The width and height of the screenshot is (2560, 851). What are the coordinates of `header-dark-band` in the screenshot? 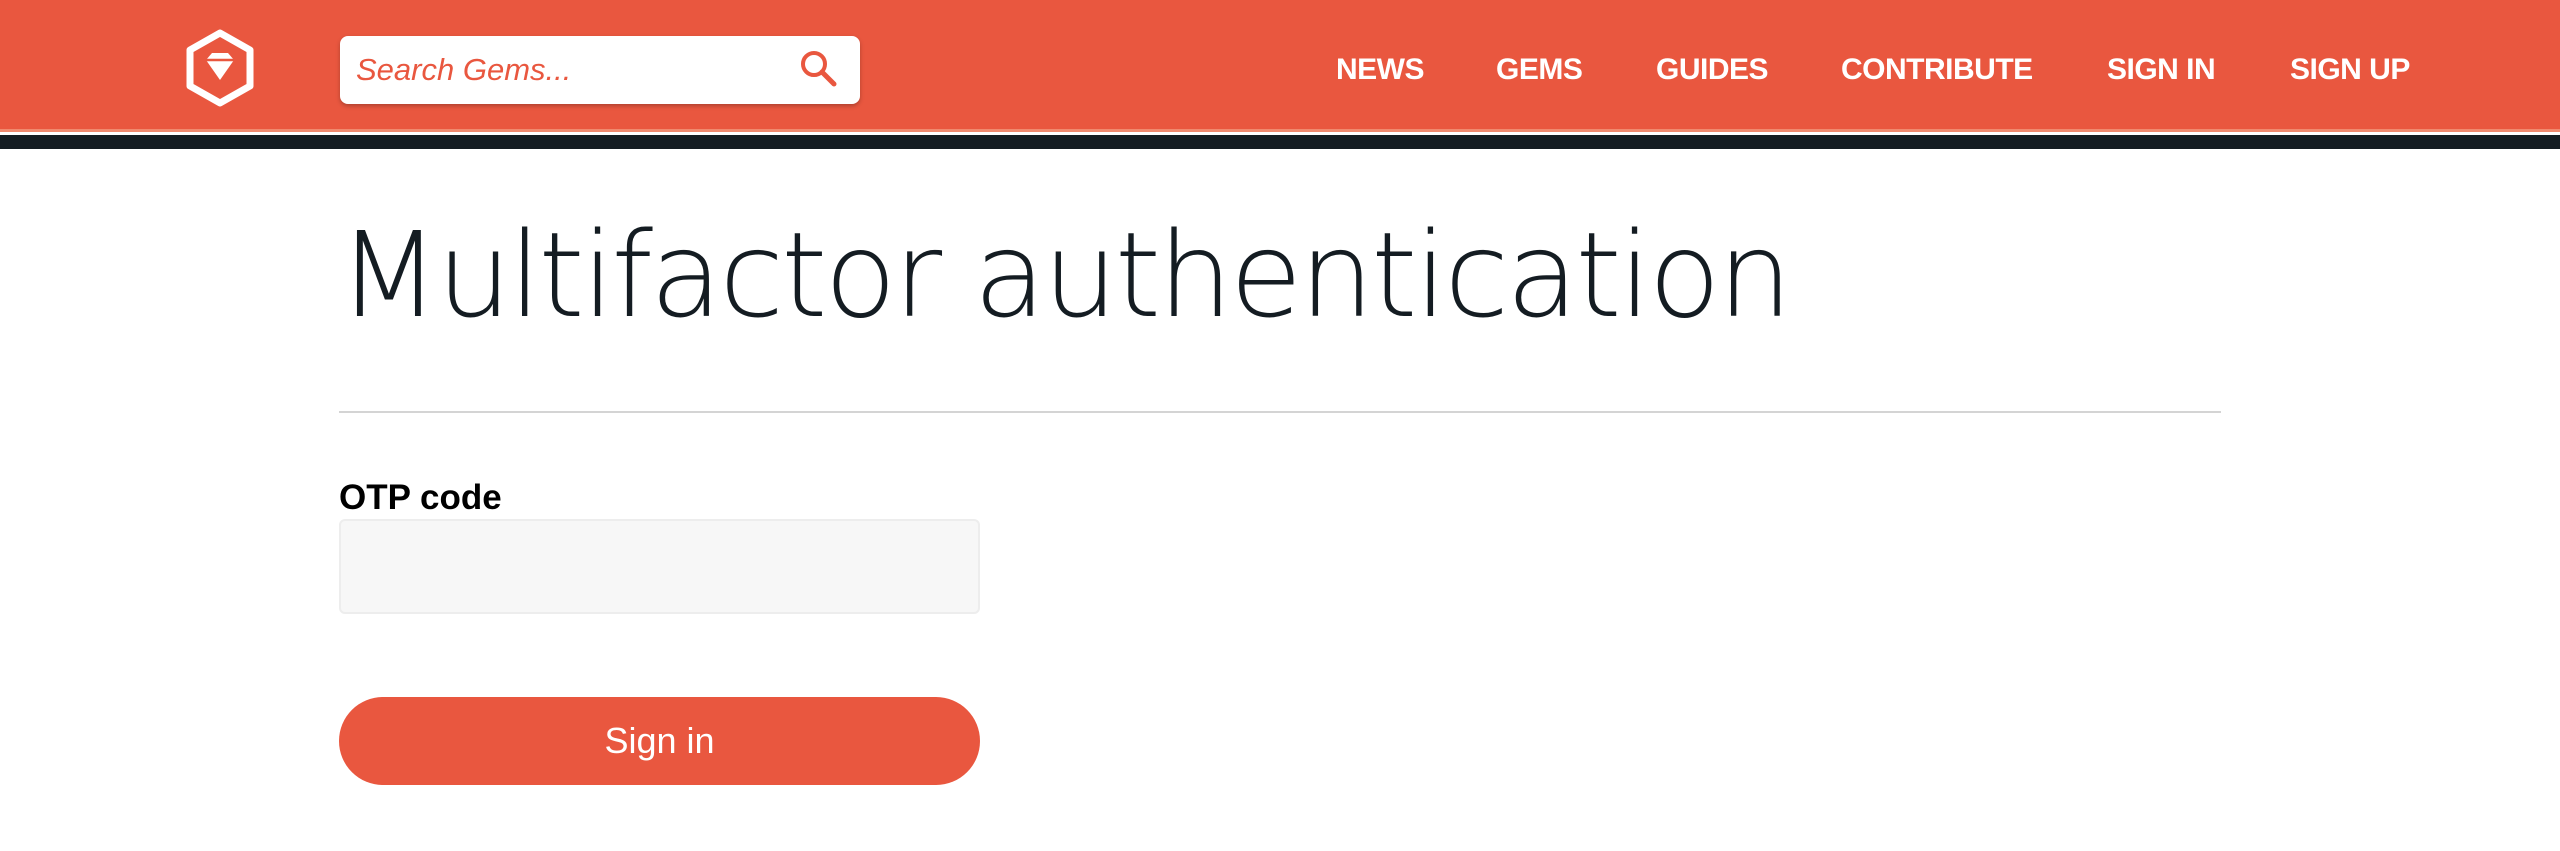 It's located at (1280, 142).